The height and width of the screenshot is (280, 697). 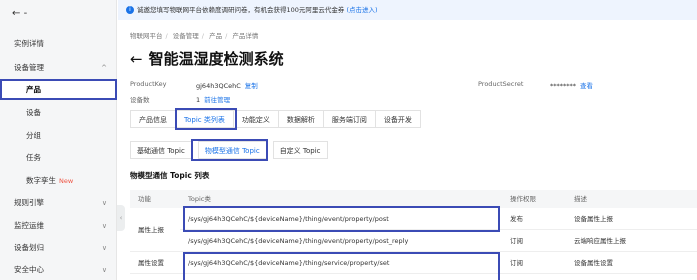 I want to click on device-count-value: 1 前往管理, so click(x=213, y=100).